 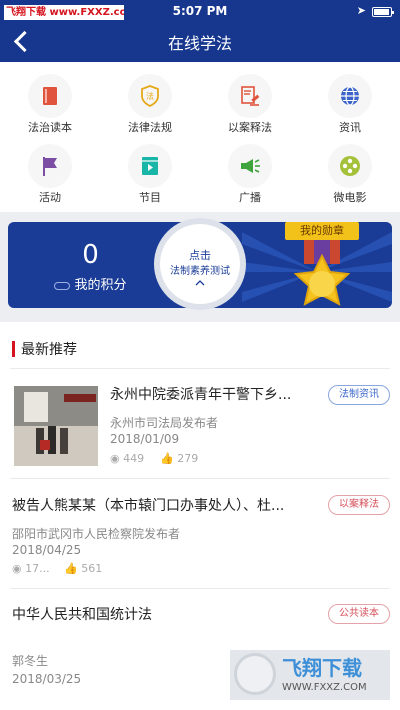 I want to click on svg-text: 法, so click(x=150, y=96).